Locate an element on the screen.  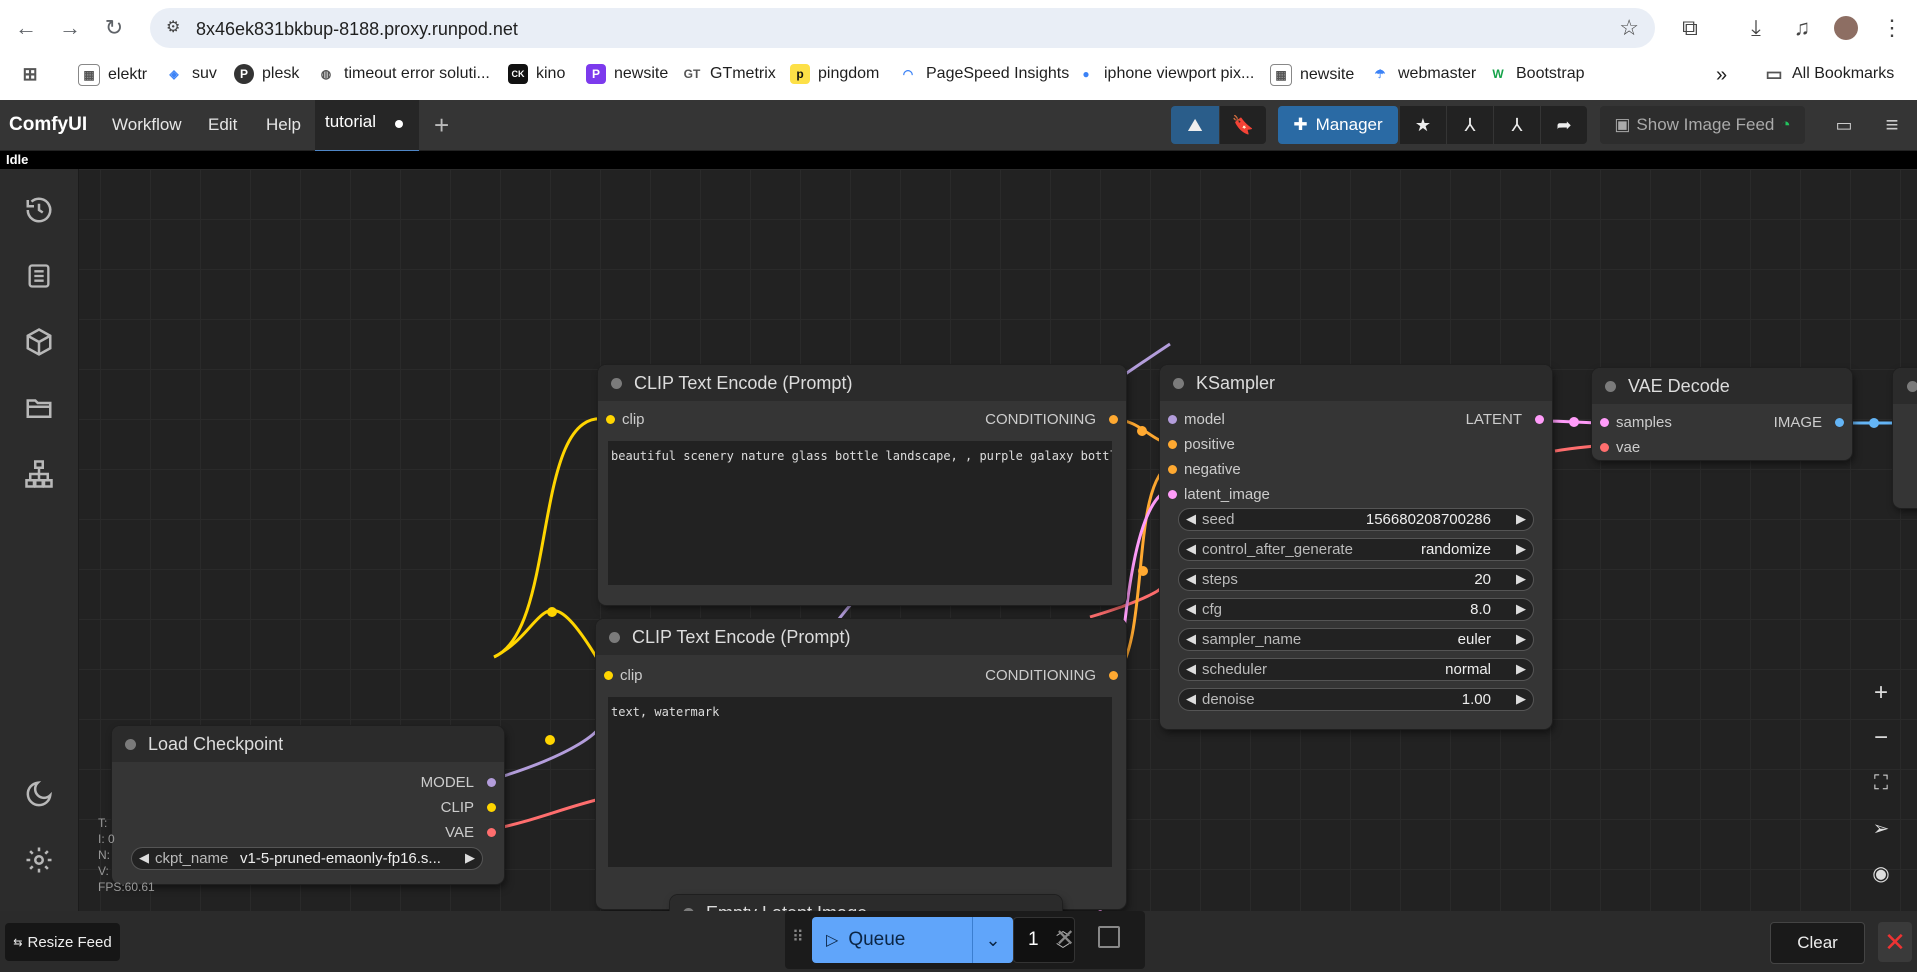
workflow-tab-tutorial: tutorial is located at coordinates (367, 126).